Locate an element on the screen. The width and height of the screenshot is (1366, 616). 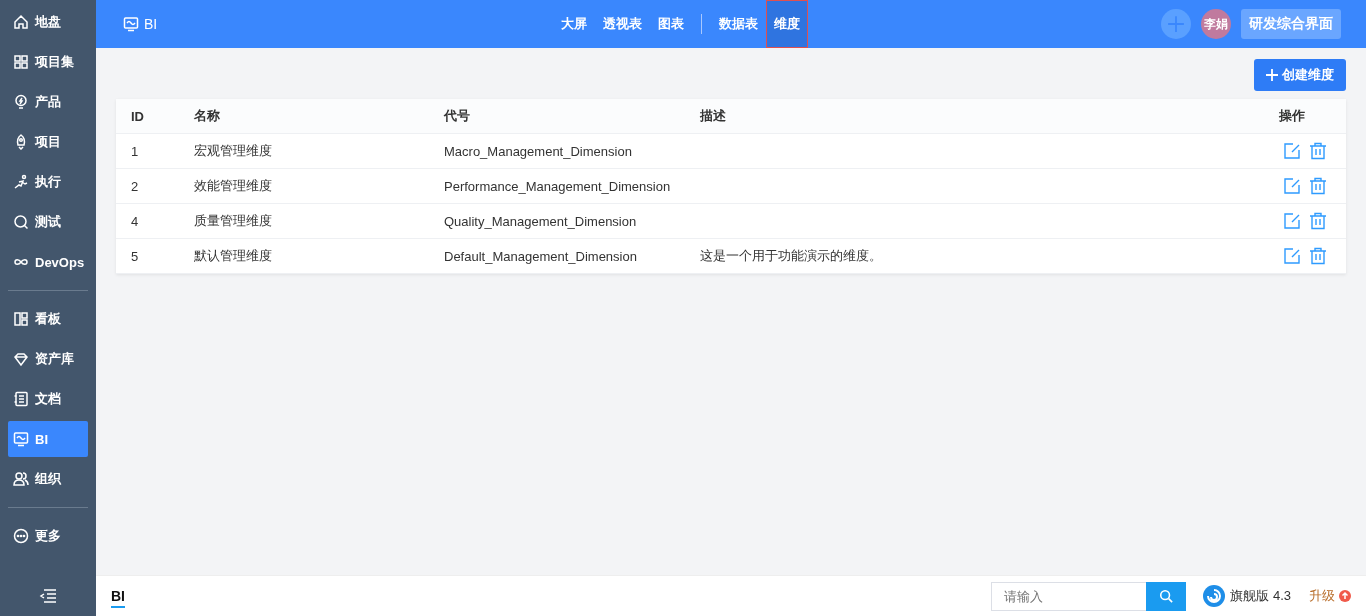
table-cell: Performance_Management_Dimension is located at coordinates (557, 186).